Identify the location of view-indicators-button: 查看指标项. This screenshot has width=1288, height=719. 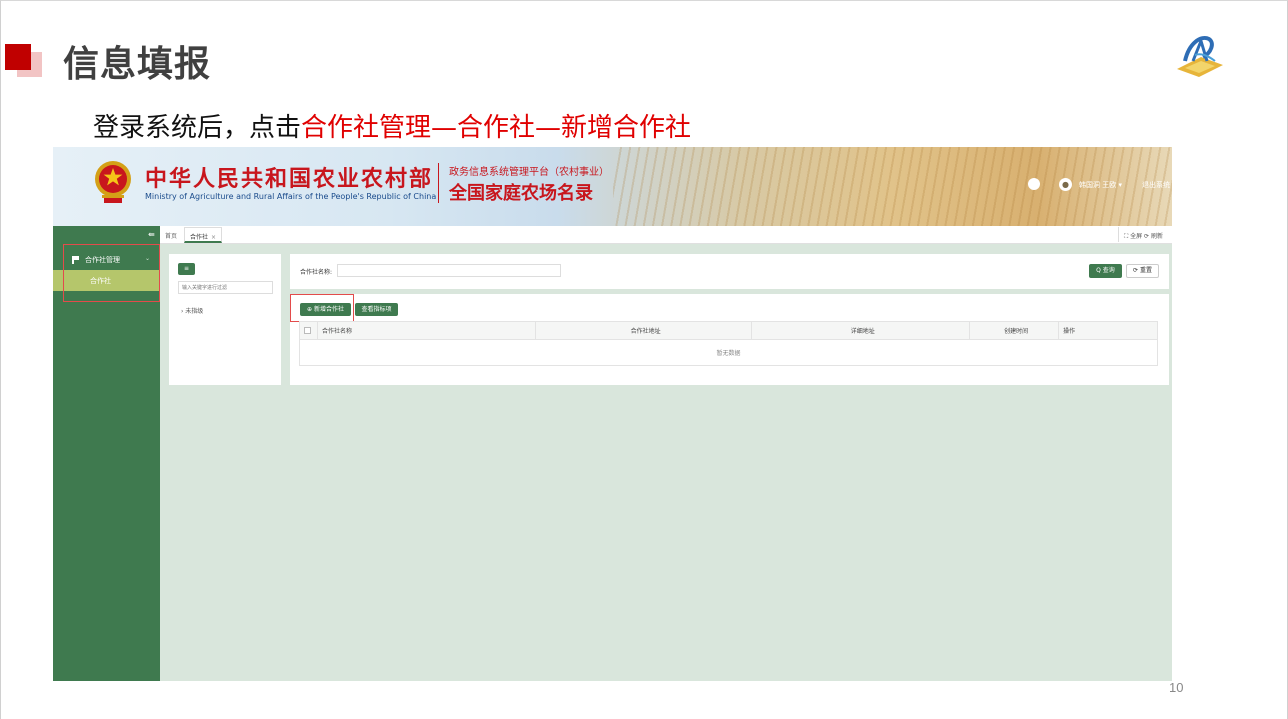
(376, 309).